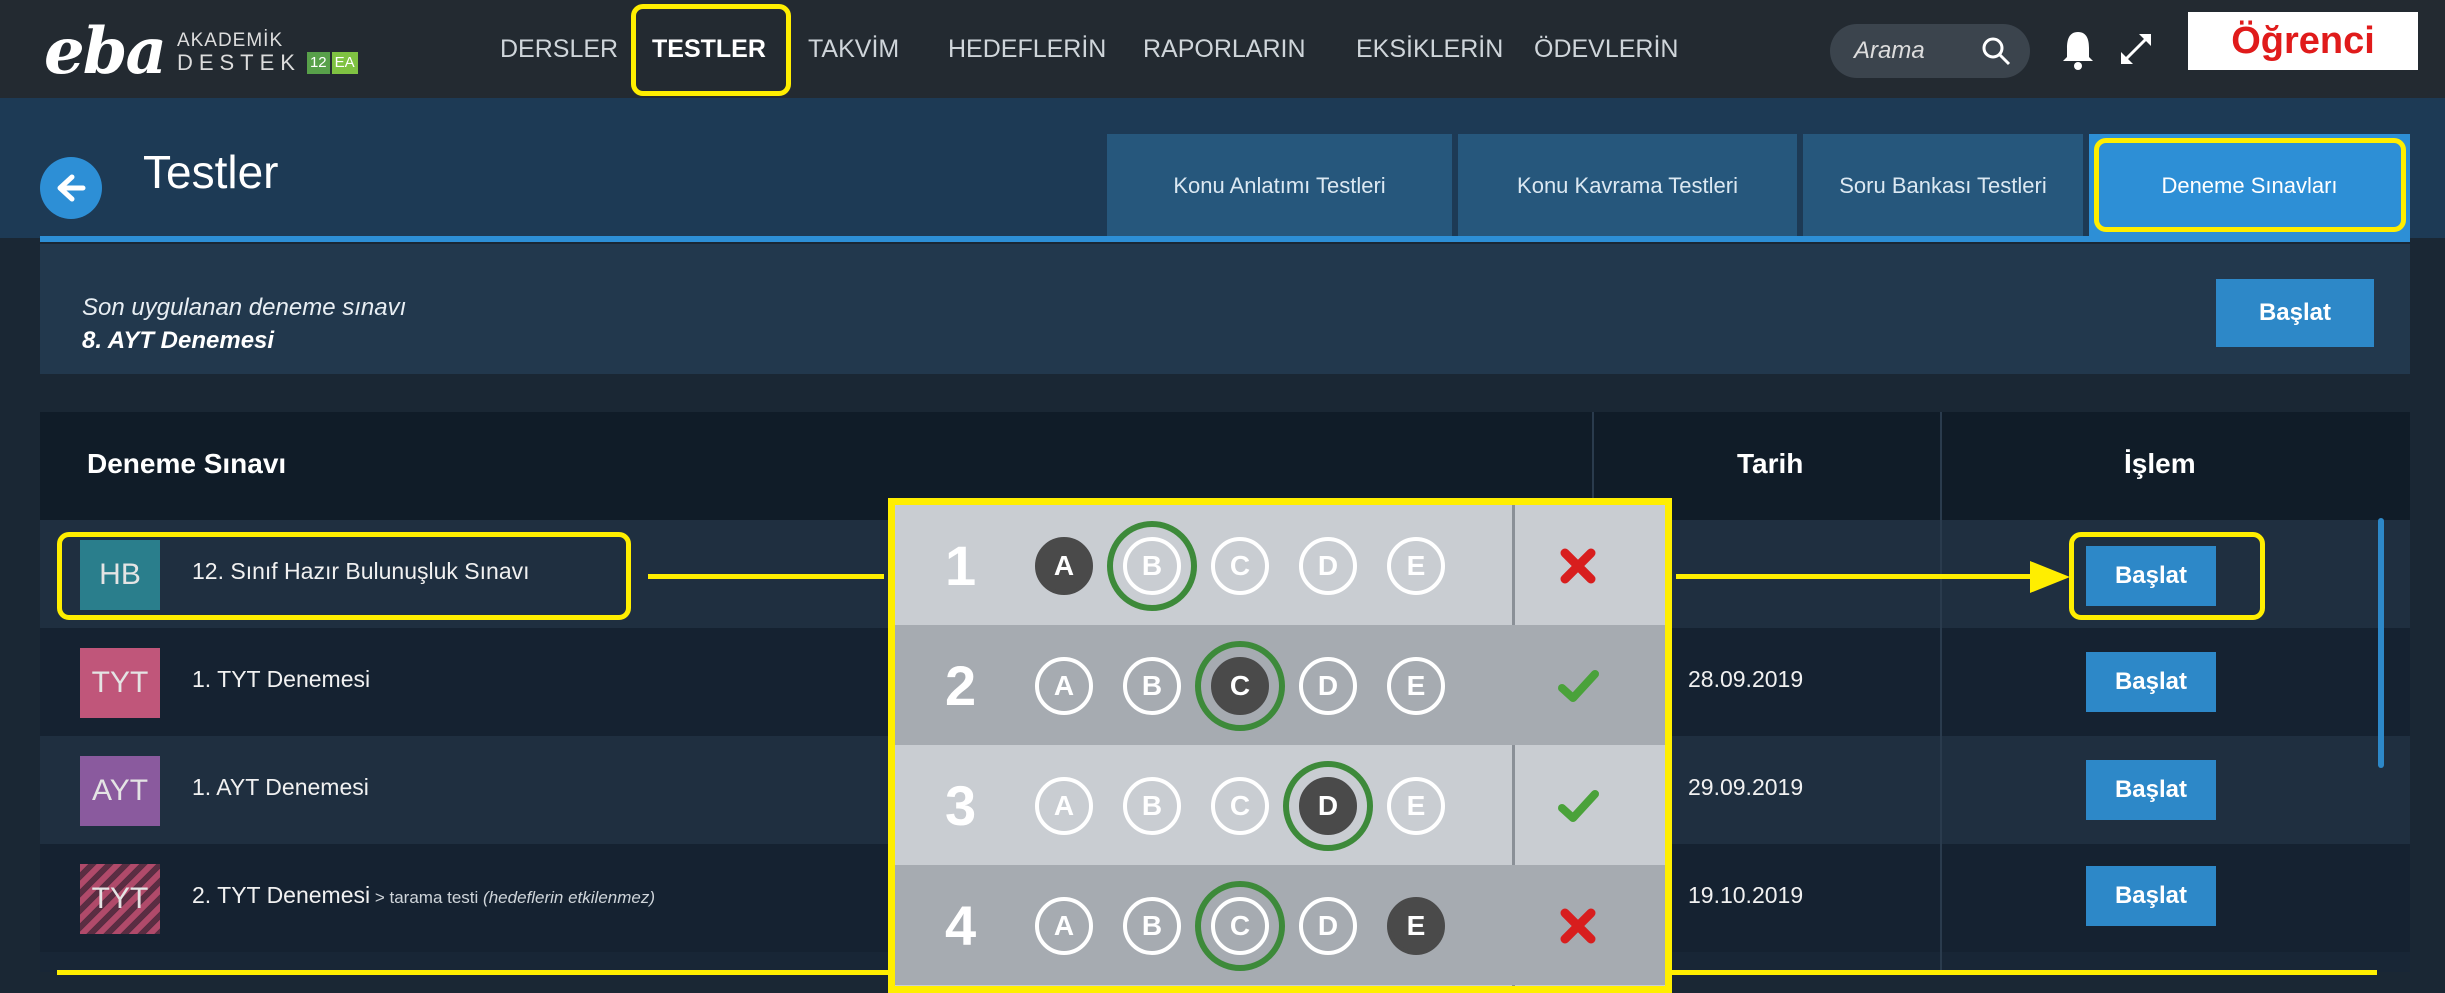 The width and height of the screenshot is (2445, 993). Describe the element at coordinates (244, 307) in the screenshot. I see `last-exam-label: Son uygulanan deneme sınavı` at that location.